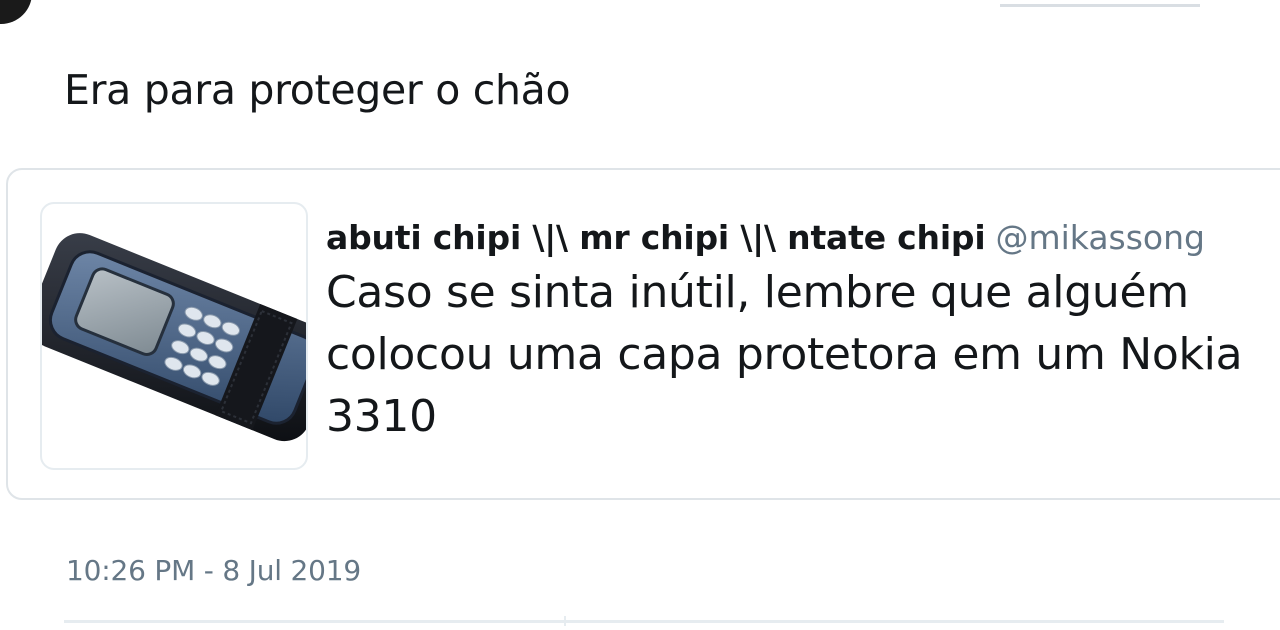 This screenshot has width=1280, height=630. Describe the element at coordinates (656, 237) in the screenshot. I see `quoted-author-name: abuti chipi \|\ mr chipi \|\ ntate chipi` at that location.